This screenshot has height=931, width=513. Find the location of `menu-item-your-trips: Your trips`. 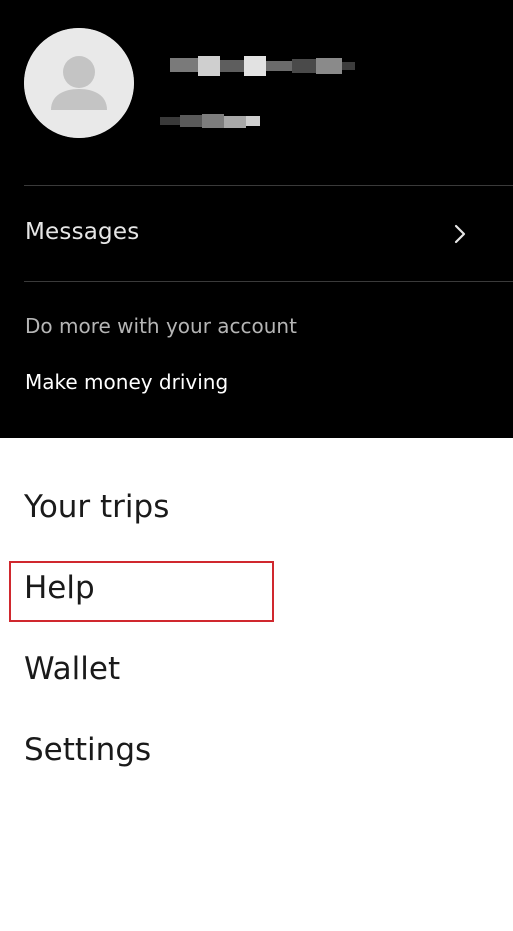

menu-item-your-trips: Your trips is located at coordinates (96, 507).